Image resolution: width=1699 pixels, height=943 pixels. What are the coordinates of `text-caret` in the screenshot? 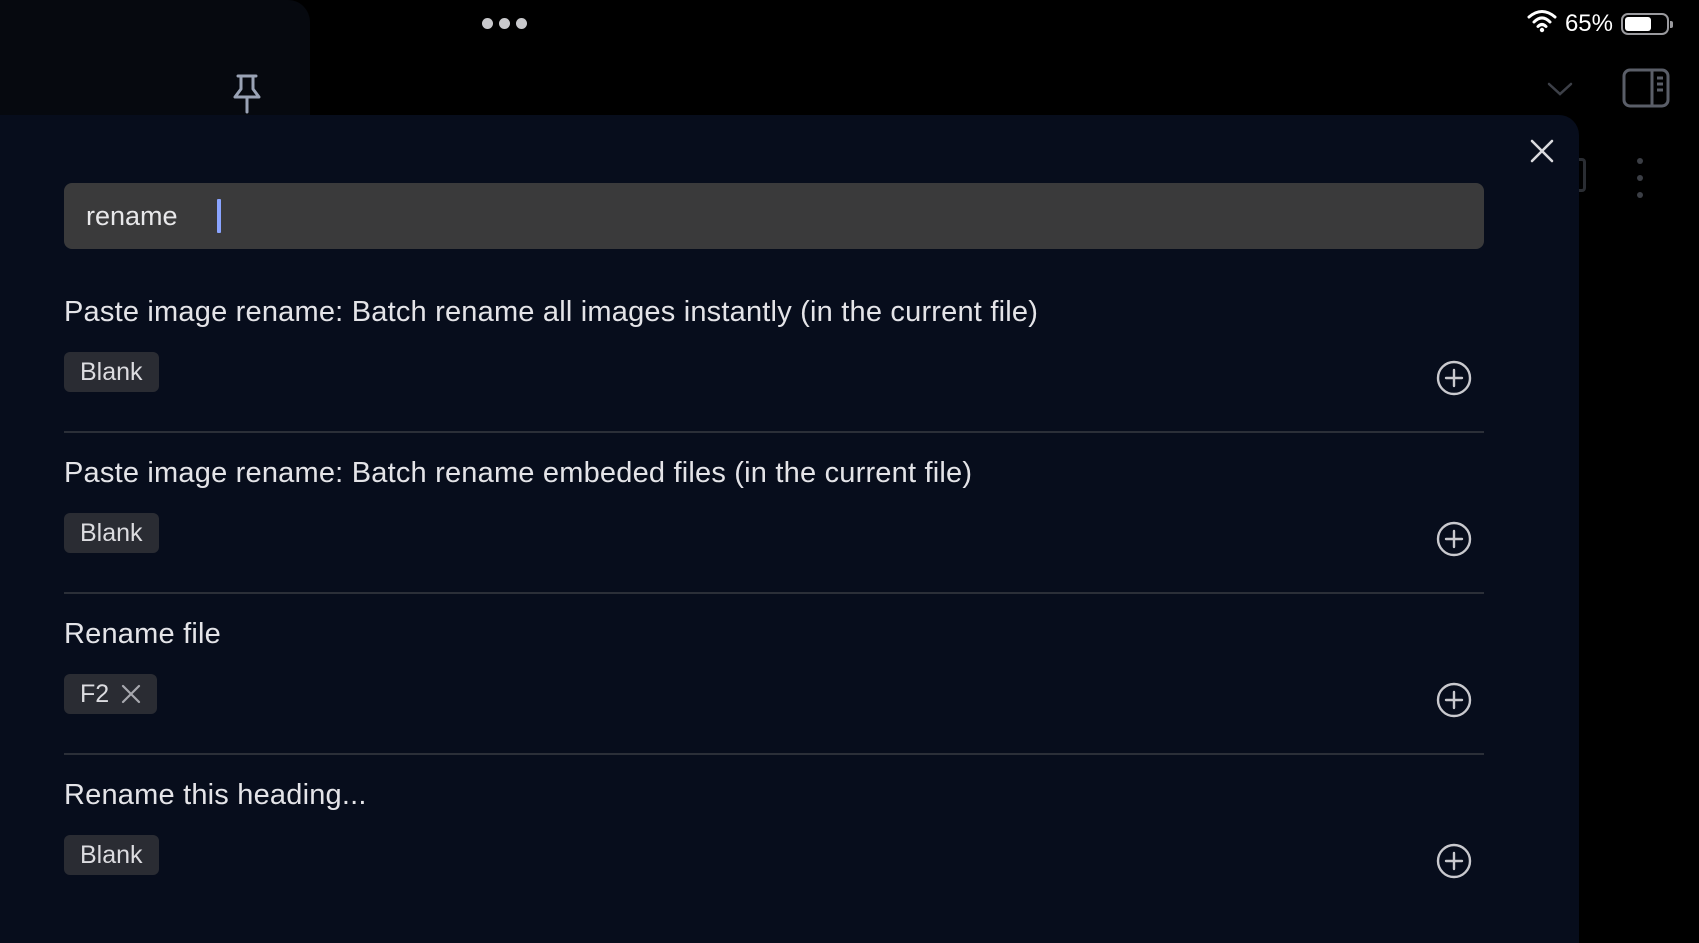 It's located at (219, 216).